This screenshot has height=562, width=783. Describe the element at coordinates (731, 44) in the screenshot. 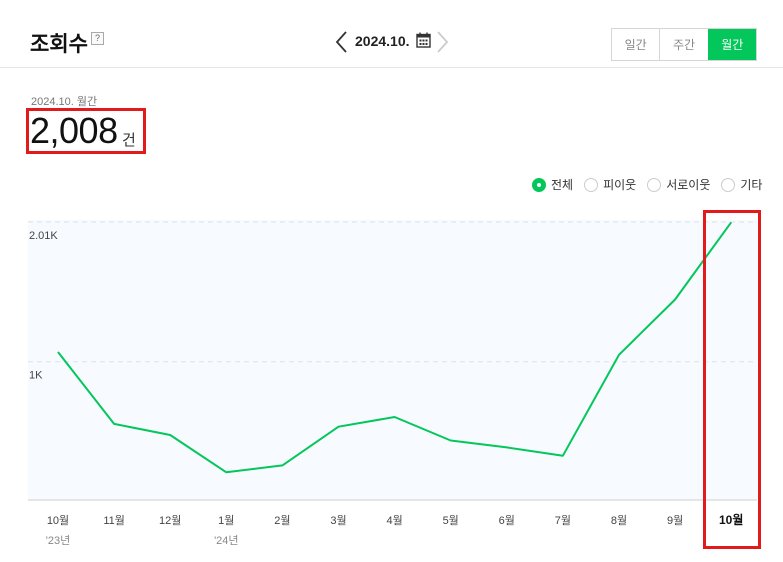

I see `tab-monthly: 월간` at that location.